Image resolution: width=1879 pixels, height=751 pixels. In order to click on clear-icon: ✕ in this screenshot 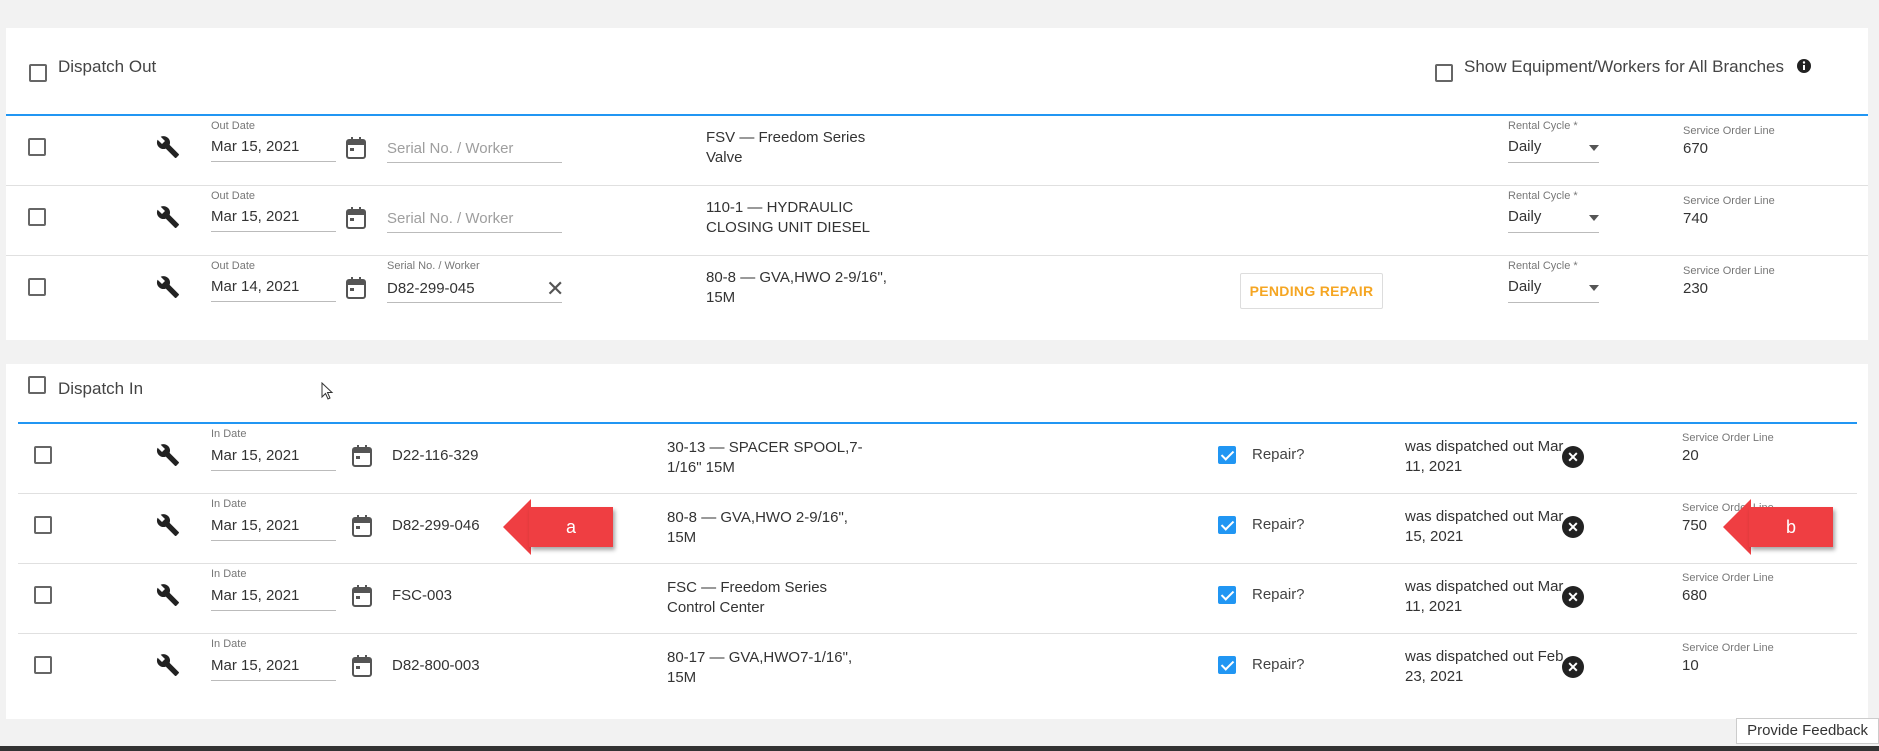, I will do `click(555, 289)`.